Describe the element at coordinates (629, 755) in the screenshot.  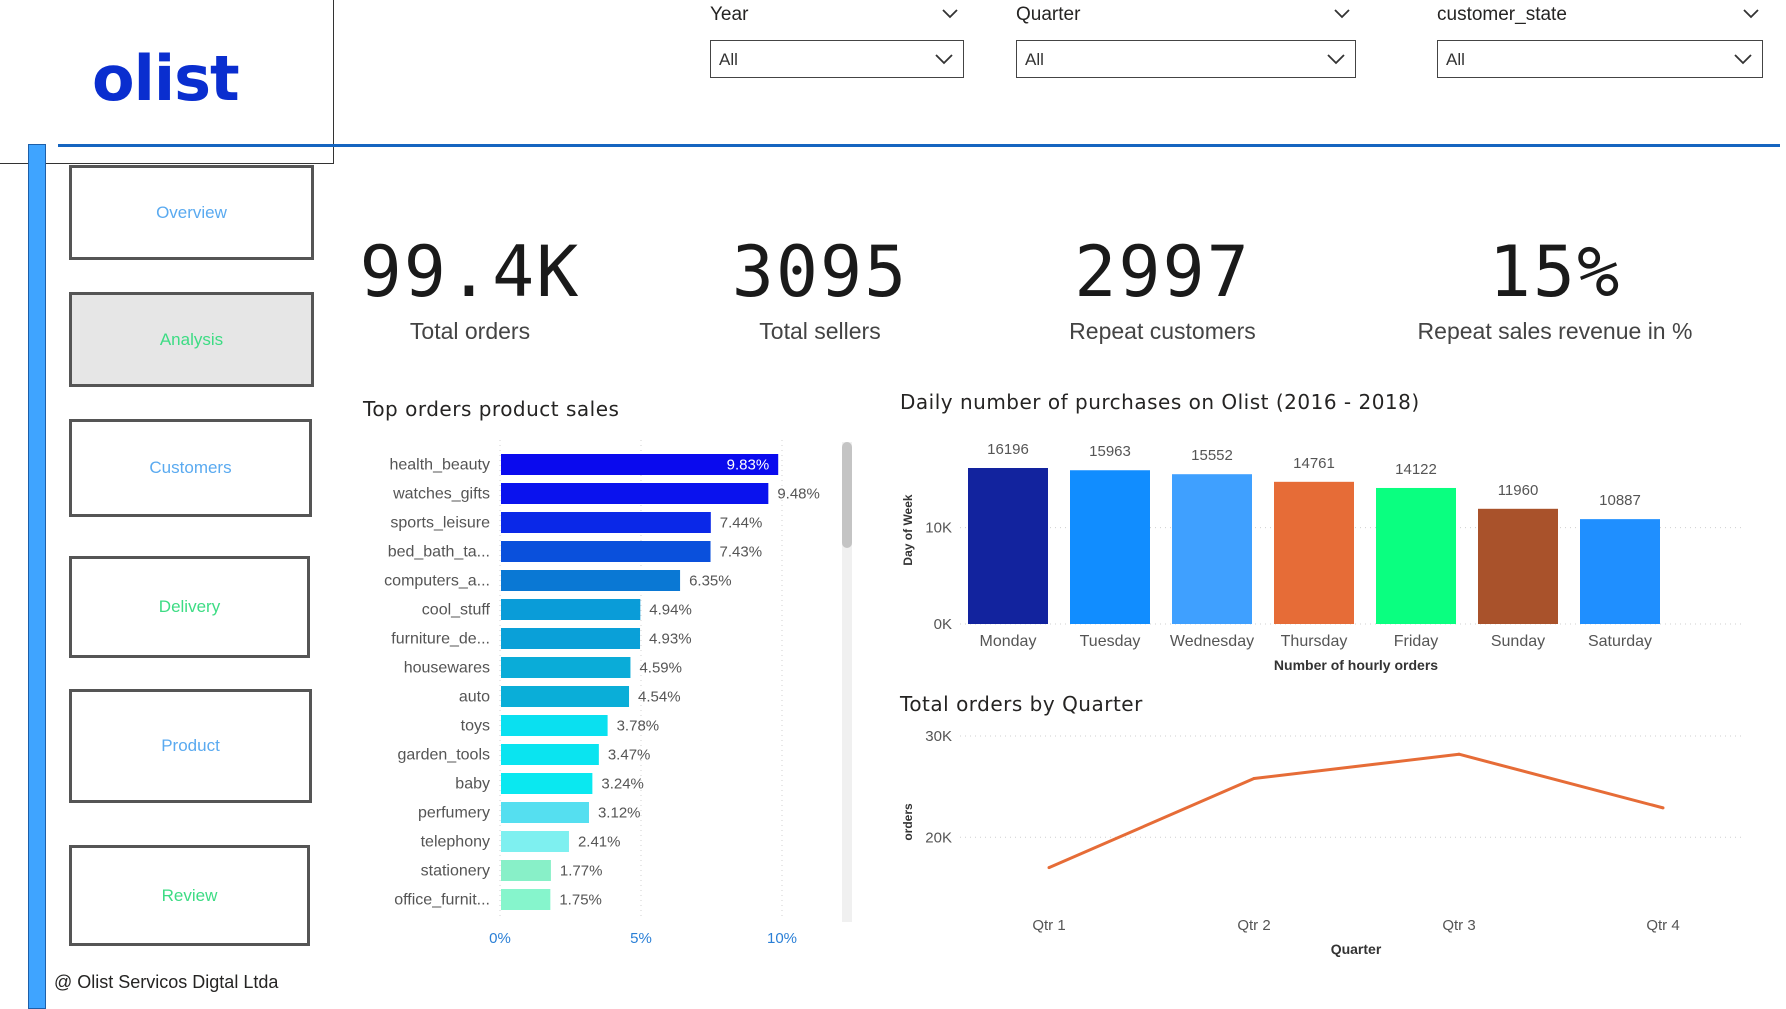
I see `data-label: 3.47%` at that location.